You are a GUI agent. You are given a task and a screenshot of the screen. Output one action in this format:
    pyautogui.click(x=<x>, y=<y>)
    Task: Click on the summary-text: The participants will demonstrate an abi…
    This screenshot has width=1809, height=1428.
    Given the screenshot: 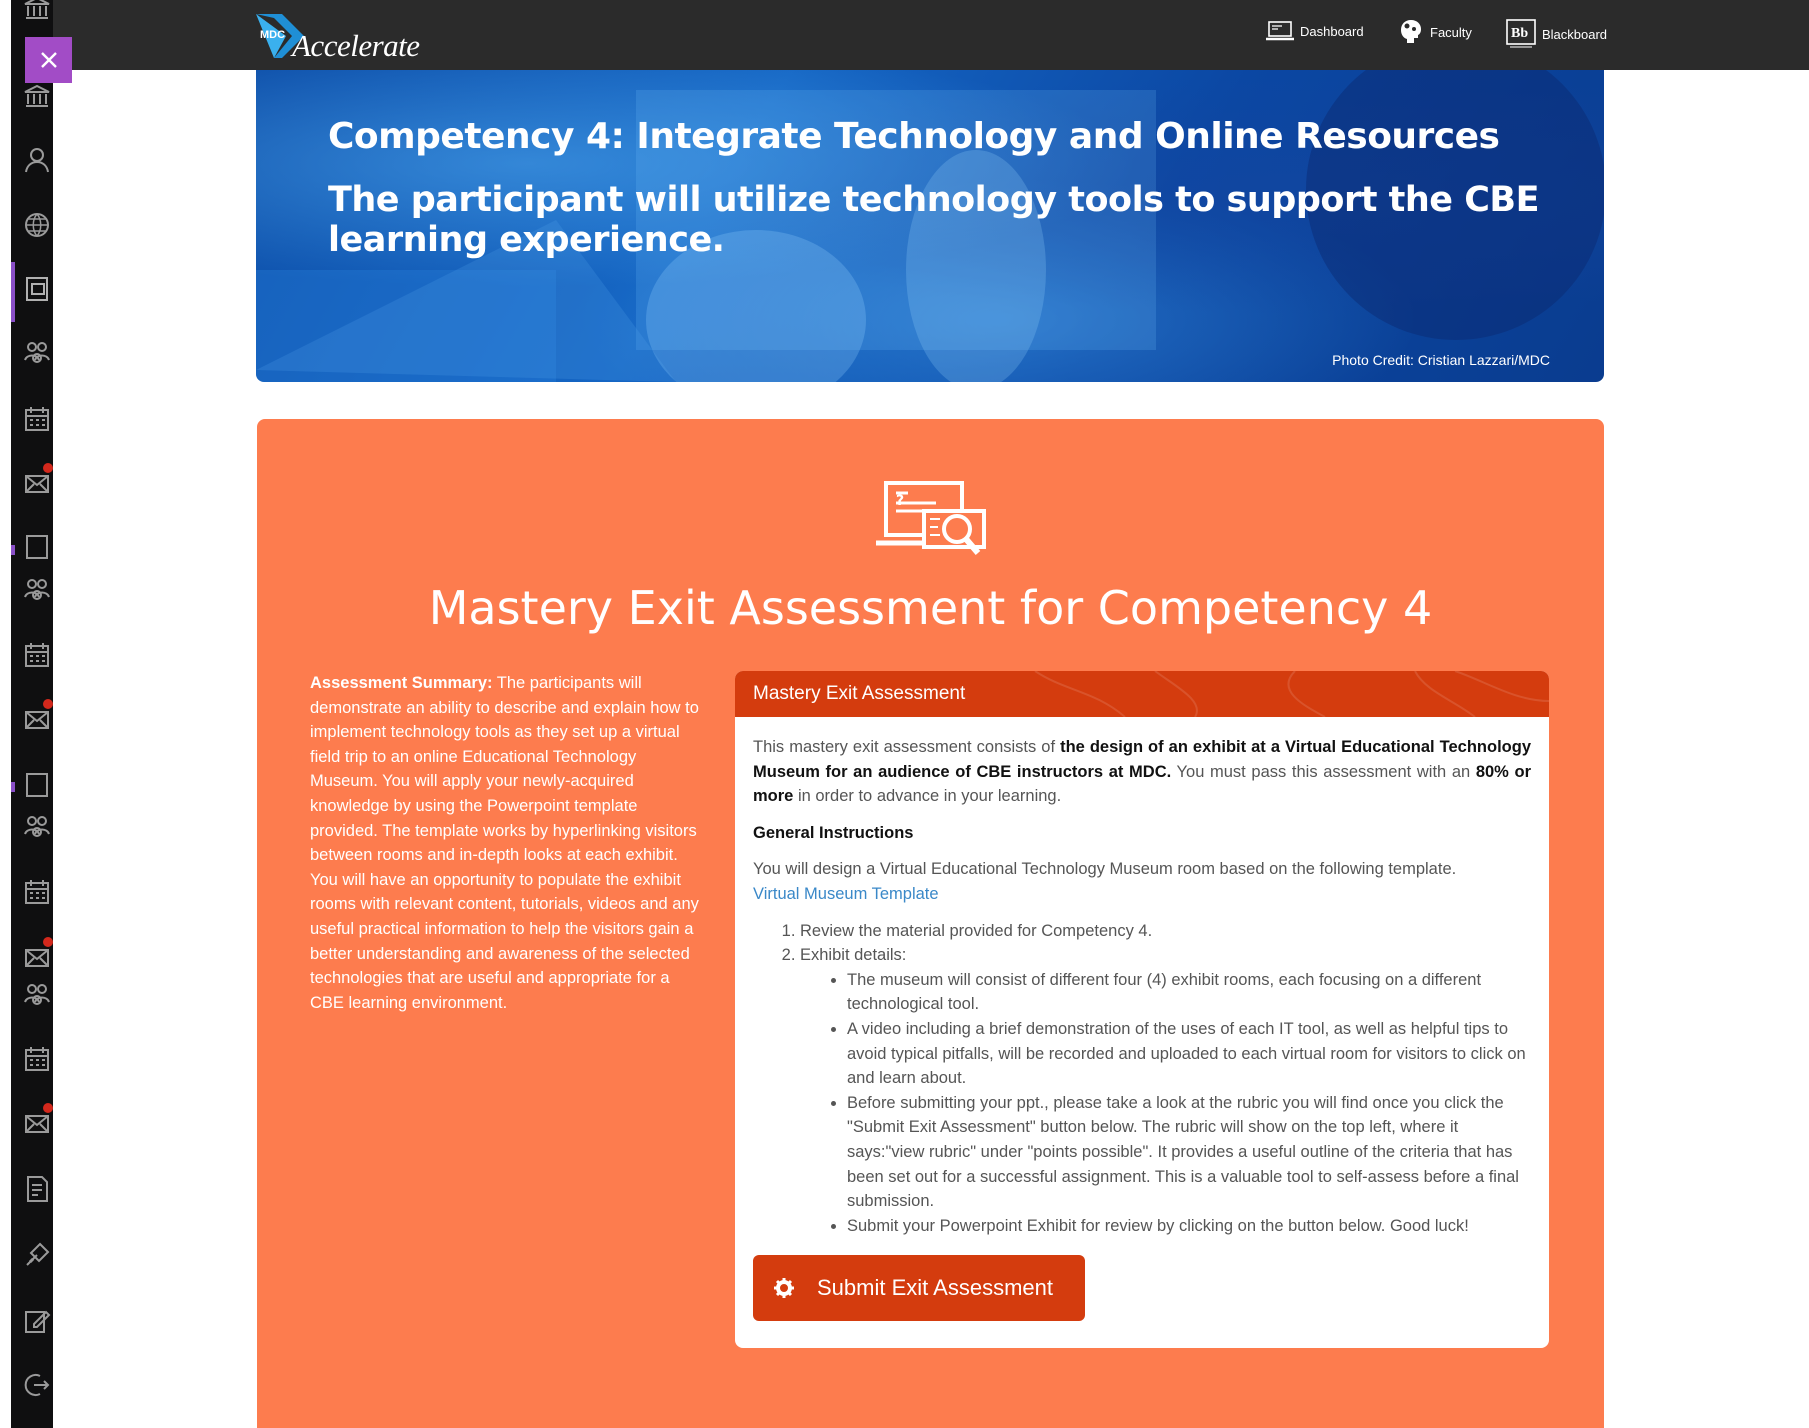 What is the action you would take?
    pyautogui.click(x=504, y=843)
    